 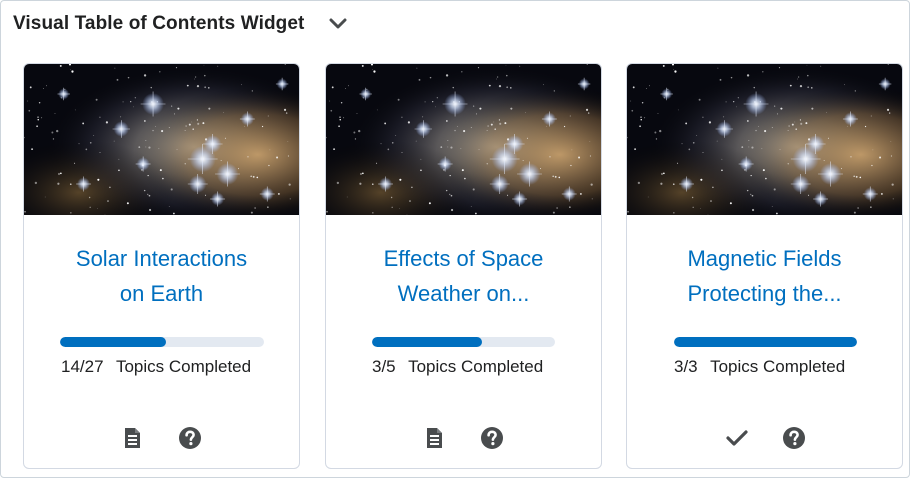 What do you see at coordinates (463, 258) in the screenshot?
I see `card-title-line: Effects of Space` at bounding box center [463, 258].